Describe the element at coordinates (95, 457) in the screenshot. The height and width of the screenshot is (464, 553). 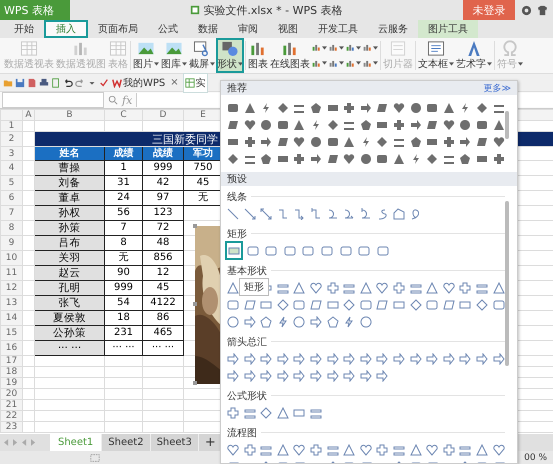
I see `layout-icon` at that location.